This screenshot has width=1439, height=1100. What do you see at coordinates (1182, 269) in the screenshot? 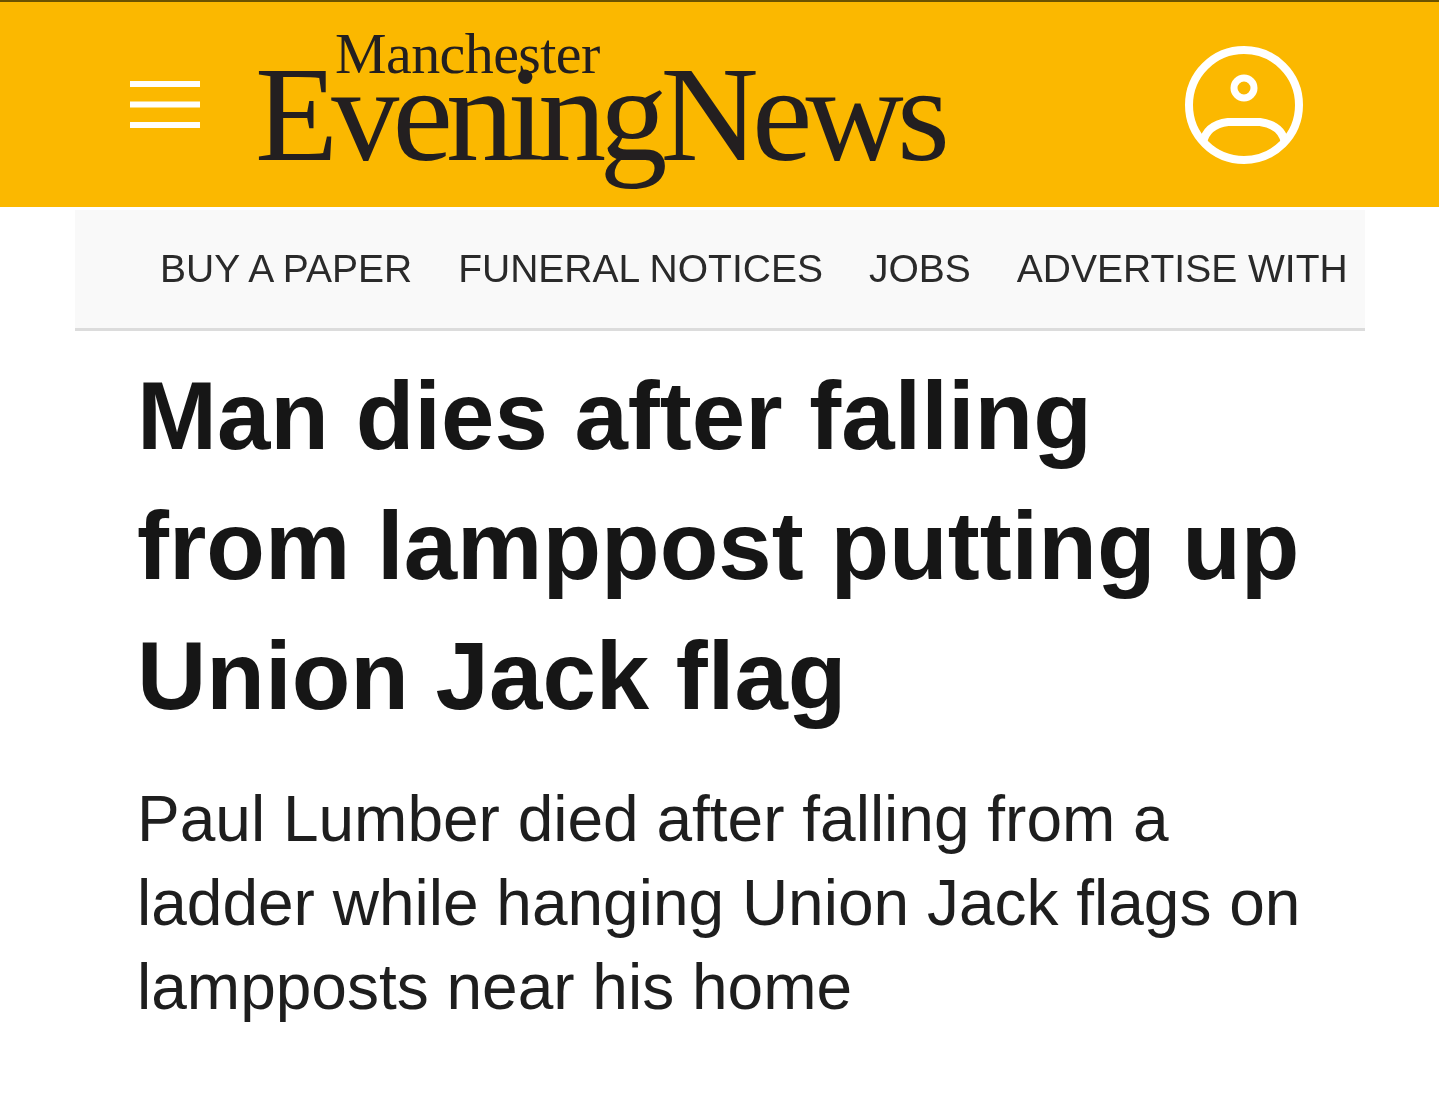
I see `nav-link: ADVERTISE WITH` at bounding box center [1182, 269].